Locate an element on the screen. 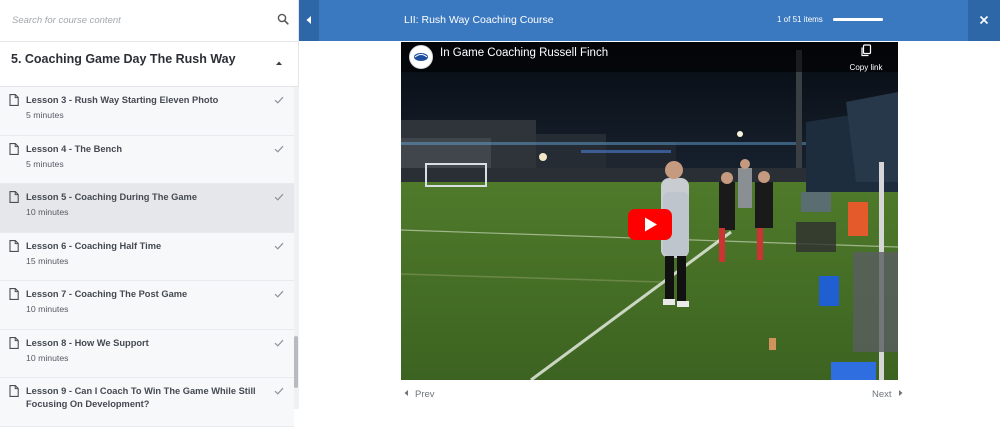 The image size is (1000, 427). lesson-title: Lesson 7 - Coaching The Post Game is located at coordinates (107, 294).